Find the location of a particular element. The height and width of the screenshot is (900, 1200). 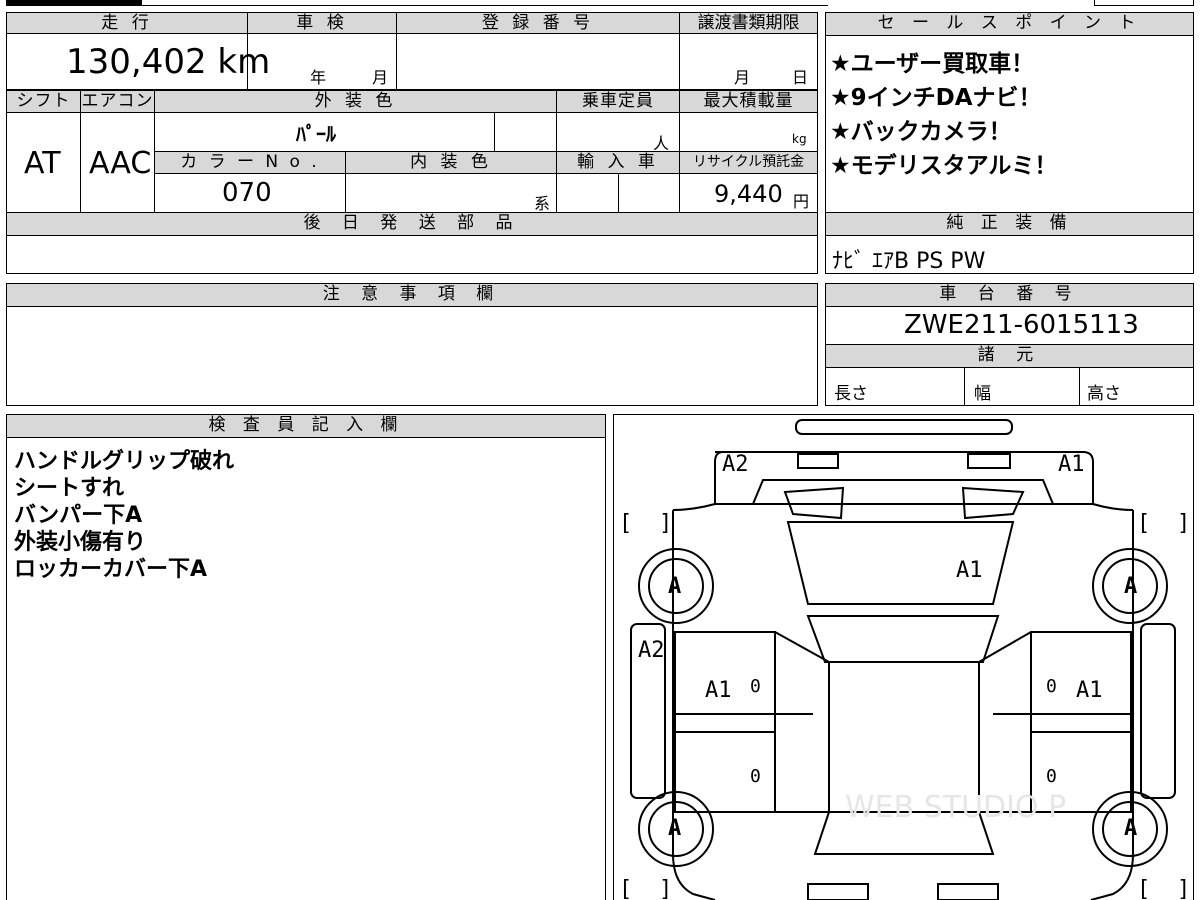

registration-cell is located at coordinates (538, 61).